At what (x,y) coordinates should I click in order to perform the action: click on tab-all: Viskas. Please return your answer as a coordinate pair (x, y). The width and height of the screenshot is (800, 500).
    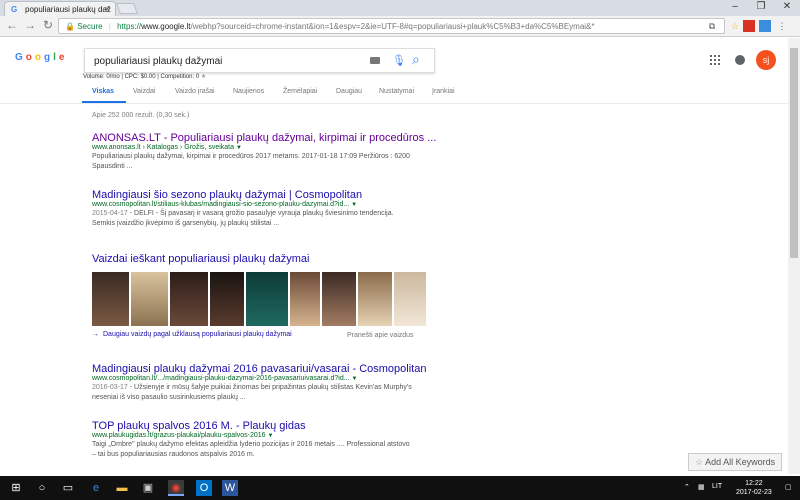
    Looking at the image, I should click on (103, 91).